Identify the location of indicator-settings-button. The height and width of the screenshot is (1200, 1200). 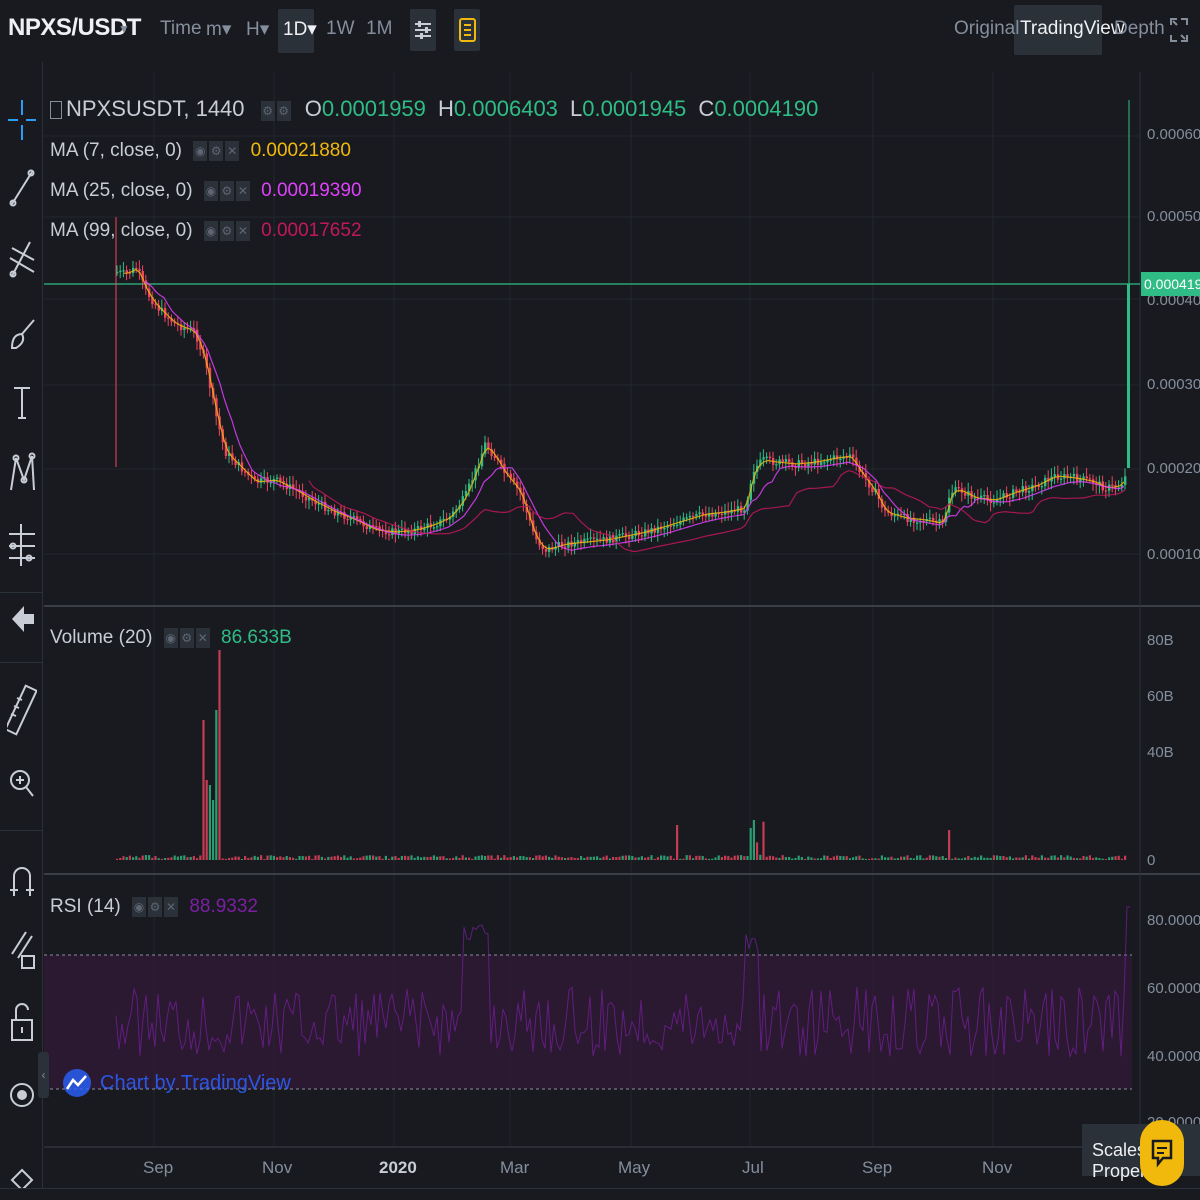
(423, 30).